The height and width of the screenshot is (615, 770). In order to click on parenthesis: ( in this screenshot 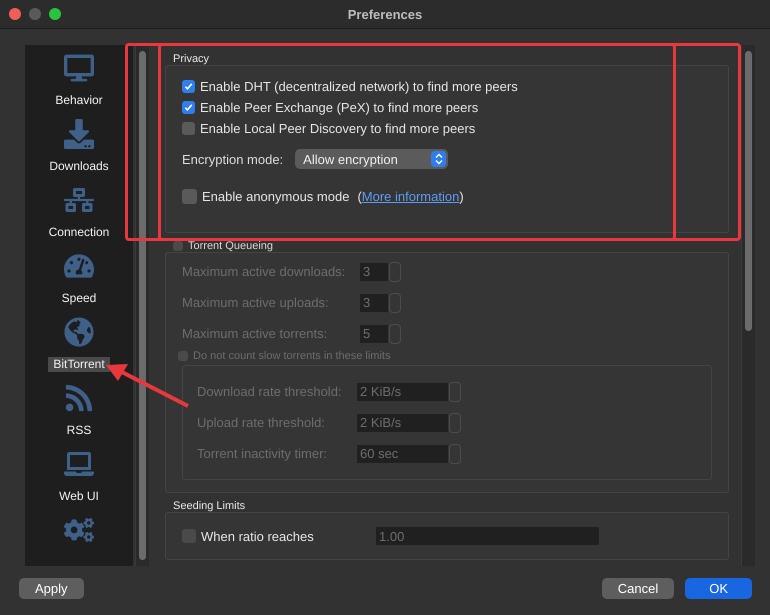, I will do `click(359, 196)`.